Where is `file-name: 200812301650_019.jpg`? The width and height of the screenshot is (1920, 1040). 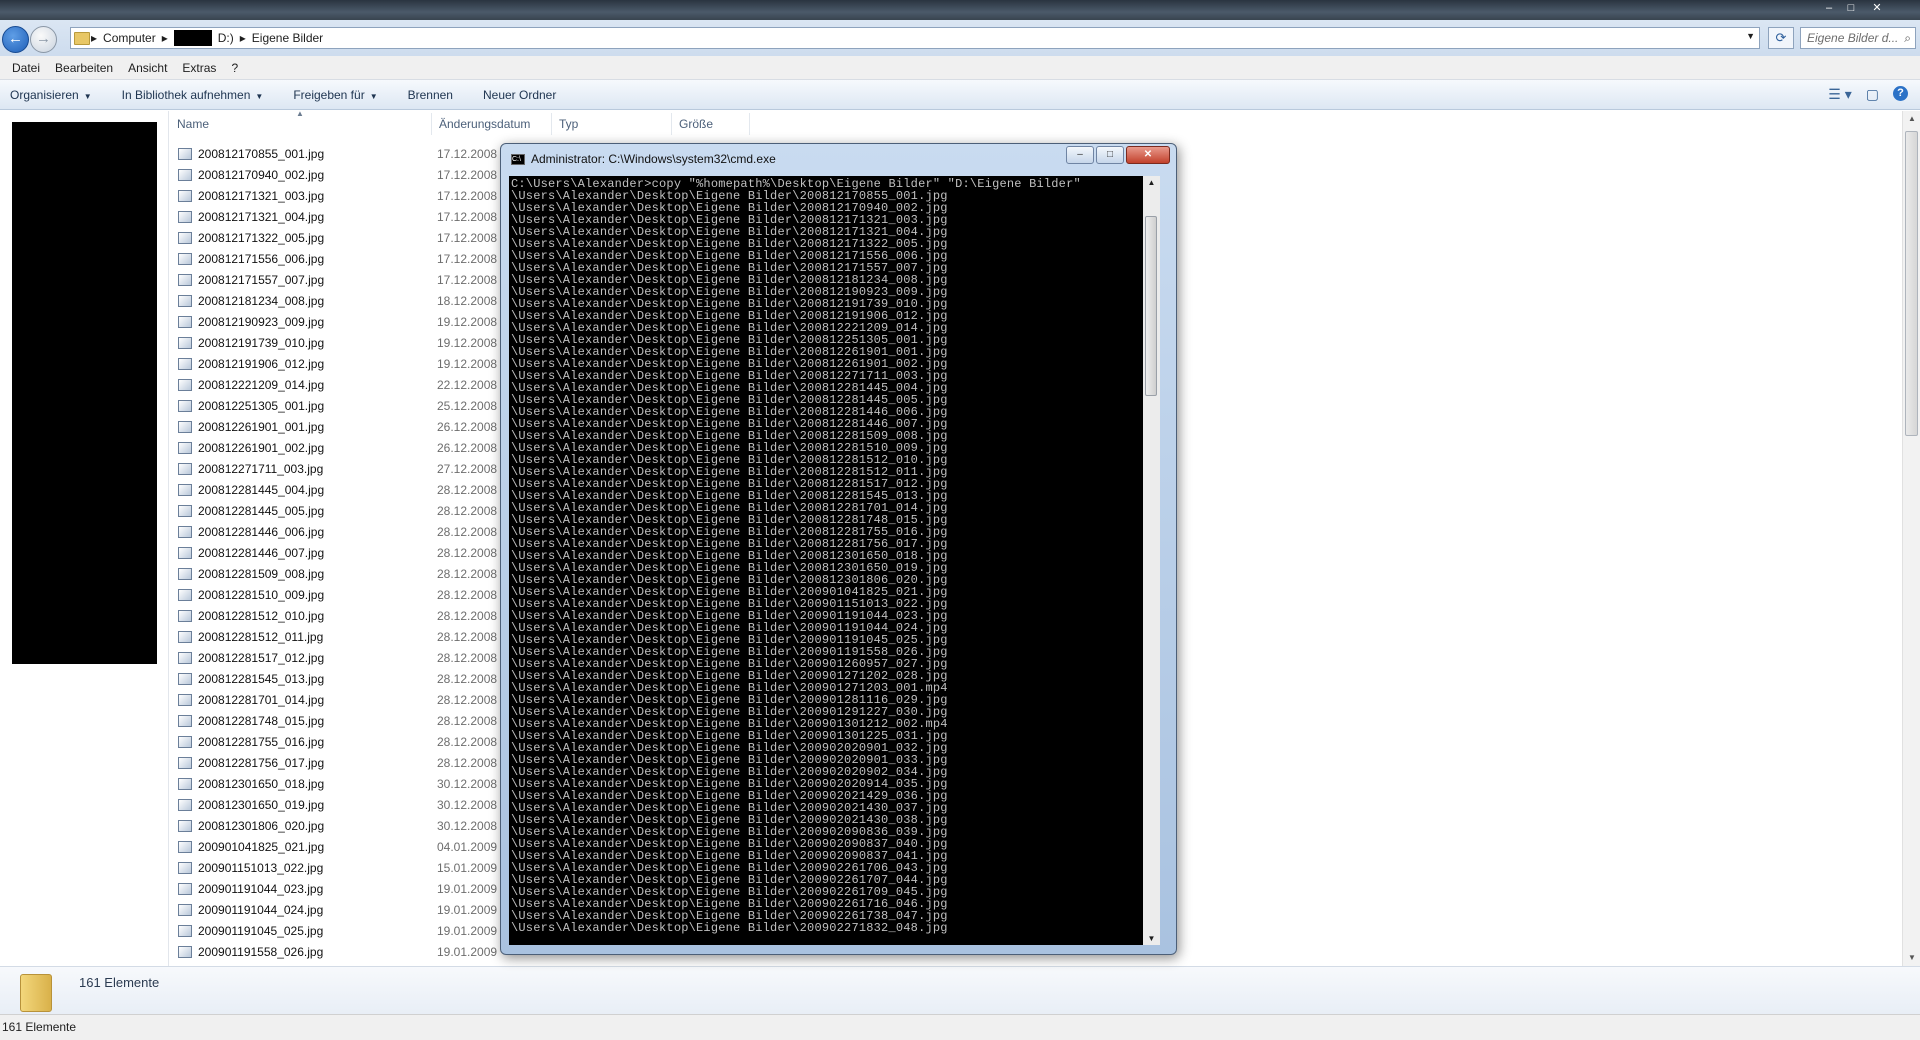 file-name: 200812301650_019.jpg is located at coordinates (261, 805).